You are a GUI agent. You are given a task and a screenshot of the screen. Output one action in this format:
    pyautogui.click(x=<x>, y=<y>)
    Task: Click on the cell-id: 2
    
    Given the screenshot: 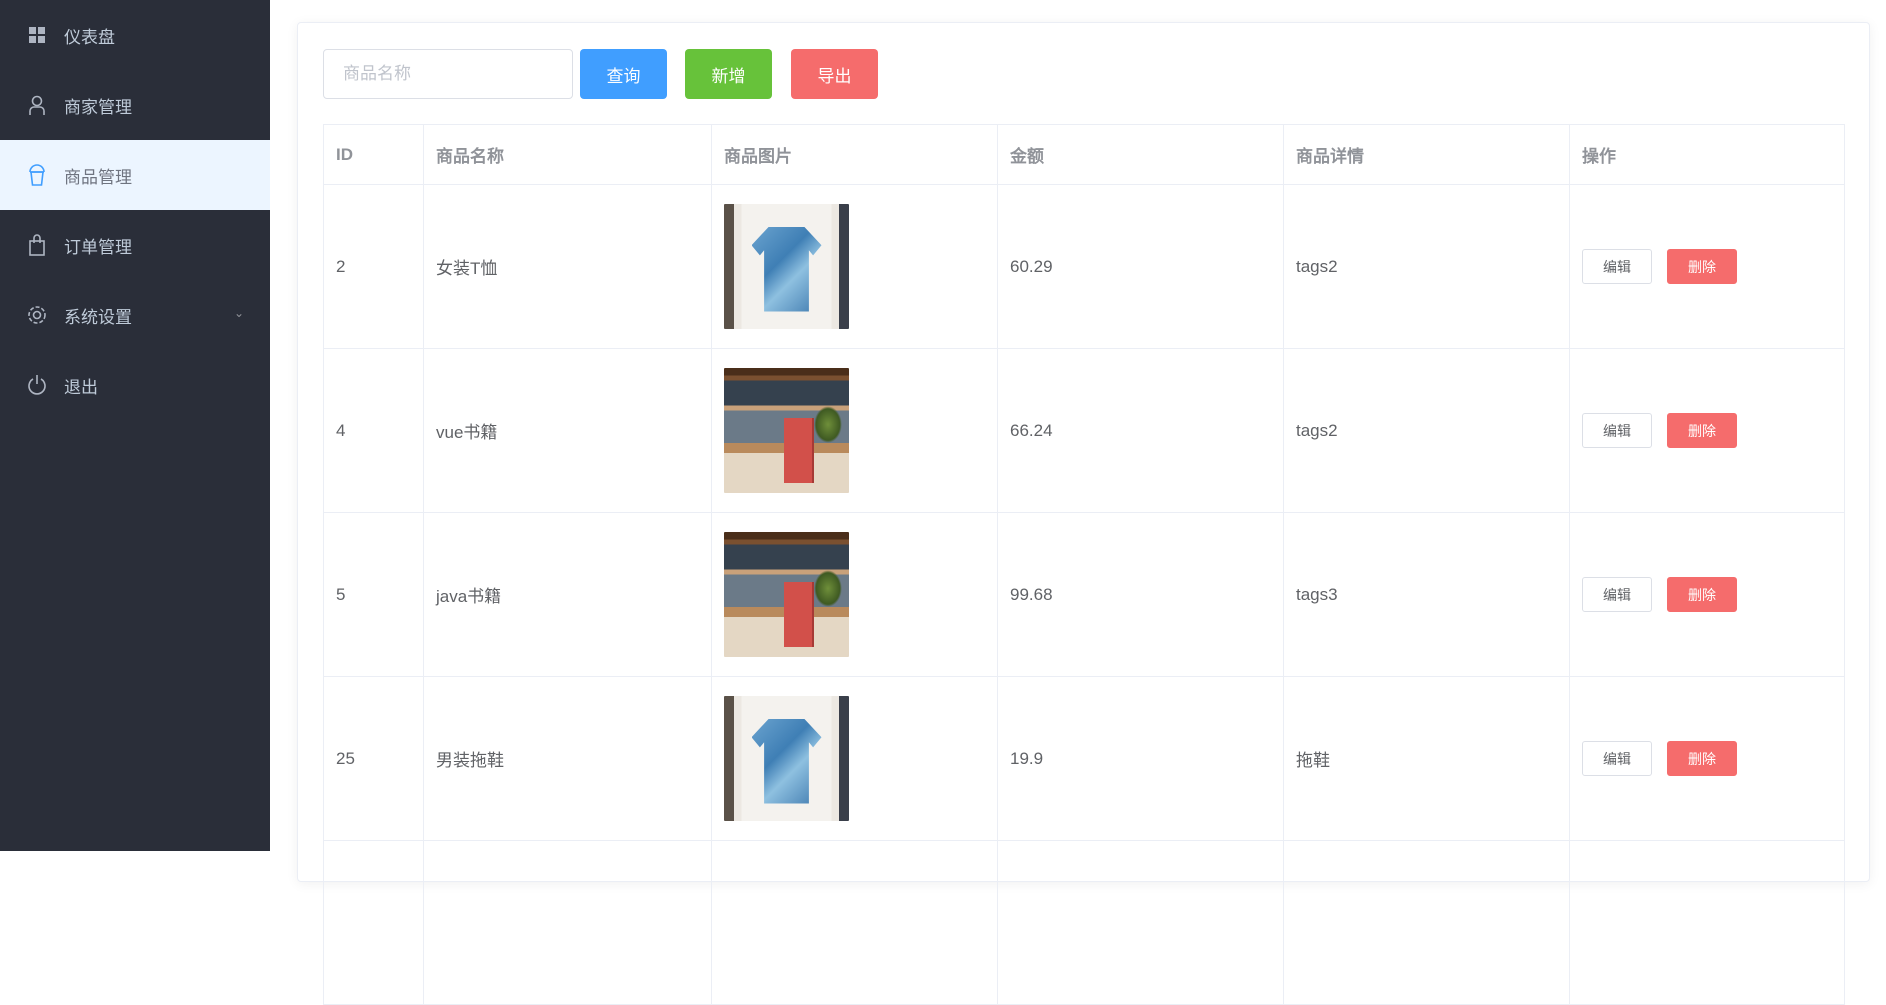 What is the action you would take?
    pyautogui.click(x=373, y=266)
    